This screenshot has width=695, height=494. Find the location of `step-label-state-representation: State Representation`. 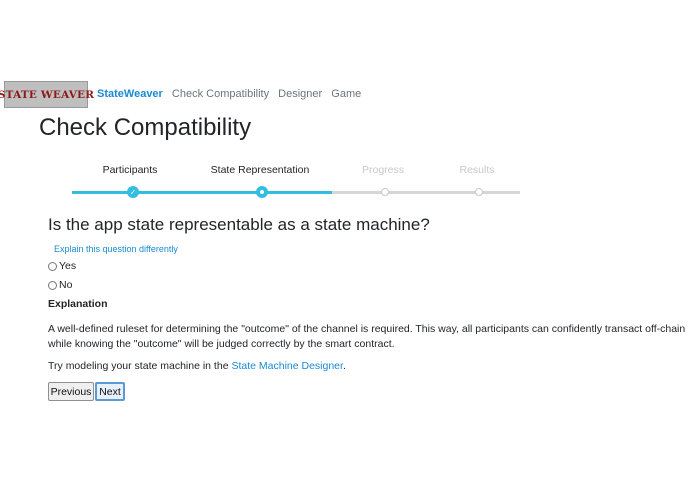

step-label-state-representation: State Representation is located at coordinates (260, 170).